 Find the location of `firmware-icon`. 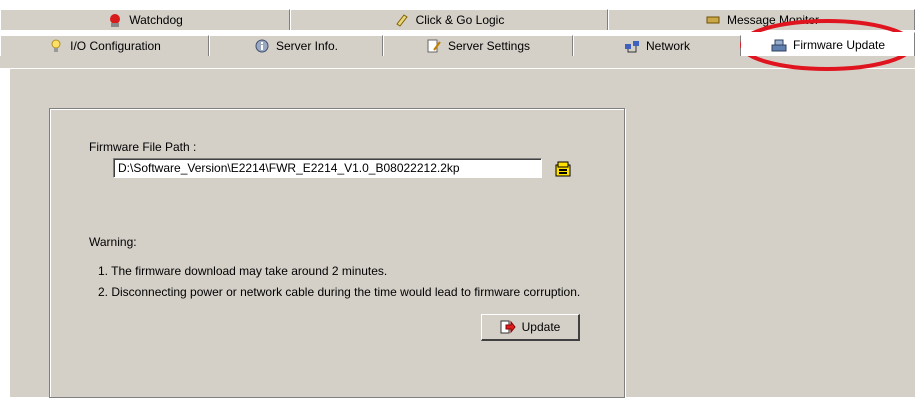

firmware-icon is located at coordinates (779, 45).